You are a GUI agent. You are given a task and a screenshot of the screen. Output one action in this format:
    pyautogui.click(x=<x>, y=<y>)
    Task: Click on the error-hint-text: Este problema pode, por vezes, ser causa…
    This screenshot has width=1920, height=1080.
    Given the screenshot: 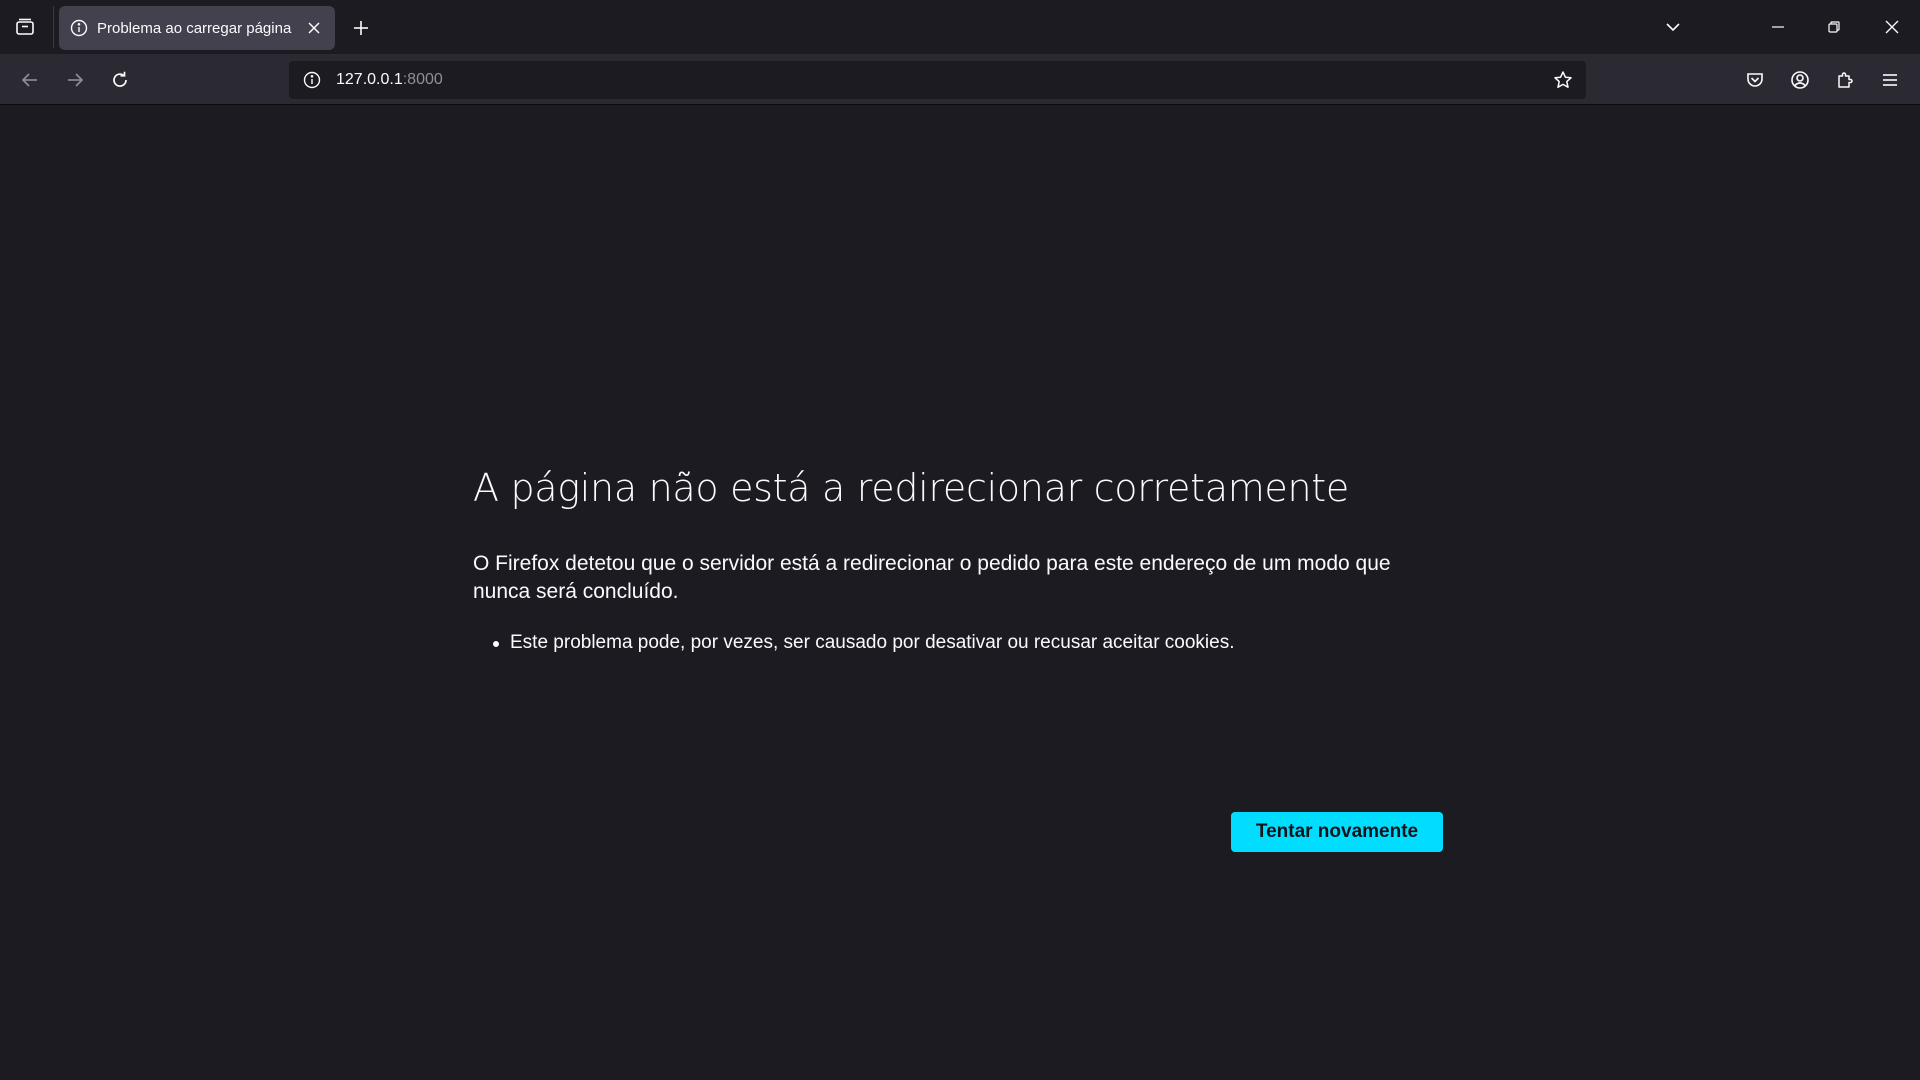 What is the action you would take?
    pyautogui.click(x=872, y=642)
    